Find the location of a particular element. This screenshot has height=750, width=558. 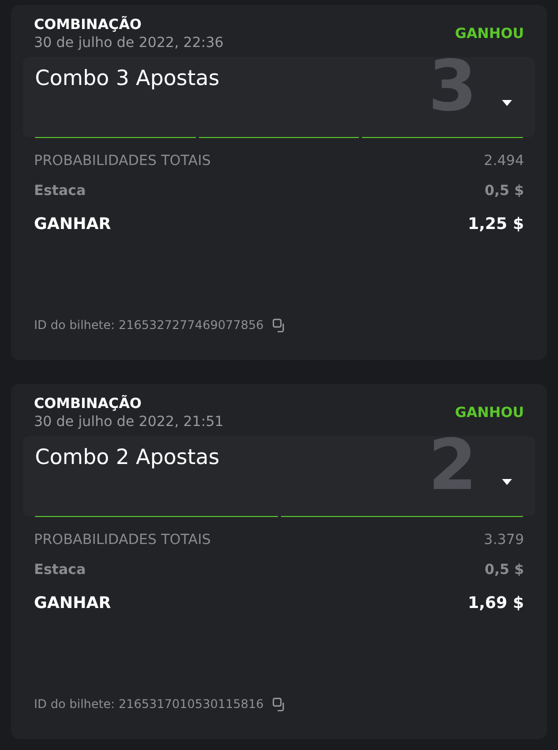

odds-value: 2.494 is located at coordinates (504, 161).